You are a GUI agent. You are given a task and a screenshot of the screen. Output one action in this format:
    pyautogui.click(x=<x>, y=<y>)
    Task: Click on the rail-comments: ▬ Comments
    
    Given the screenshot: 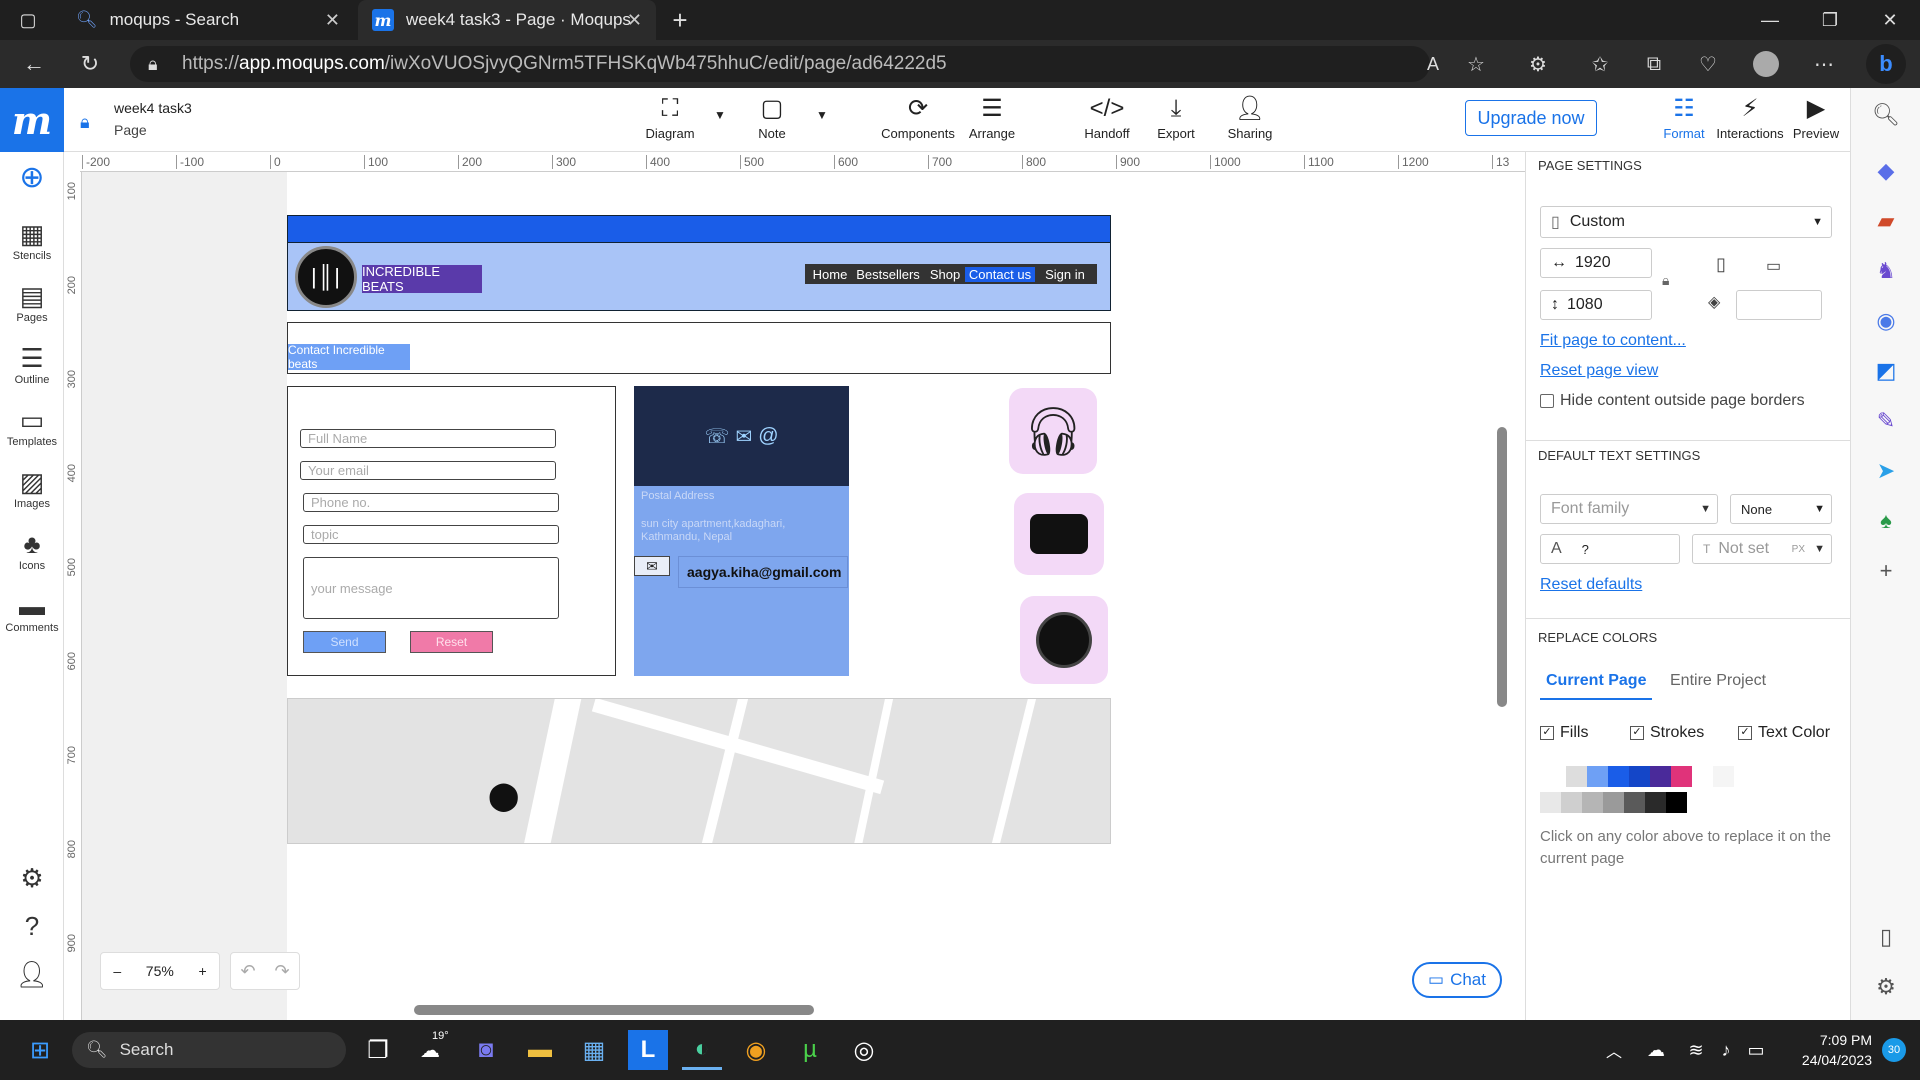 What is the action you would take?
    pyautogui.click(x=32, y=612)
    